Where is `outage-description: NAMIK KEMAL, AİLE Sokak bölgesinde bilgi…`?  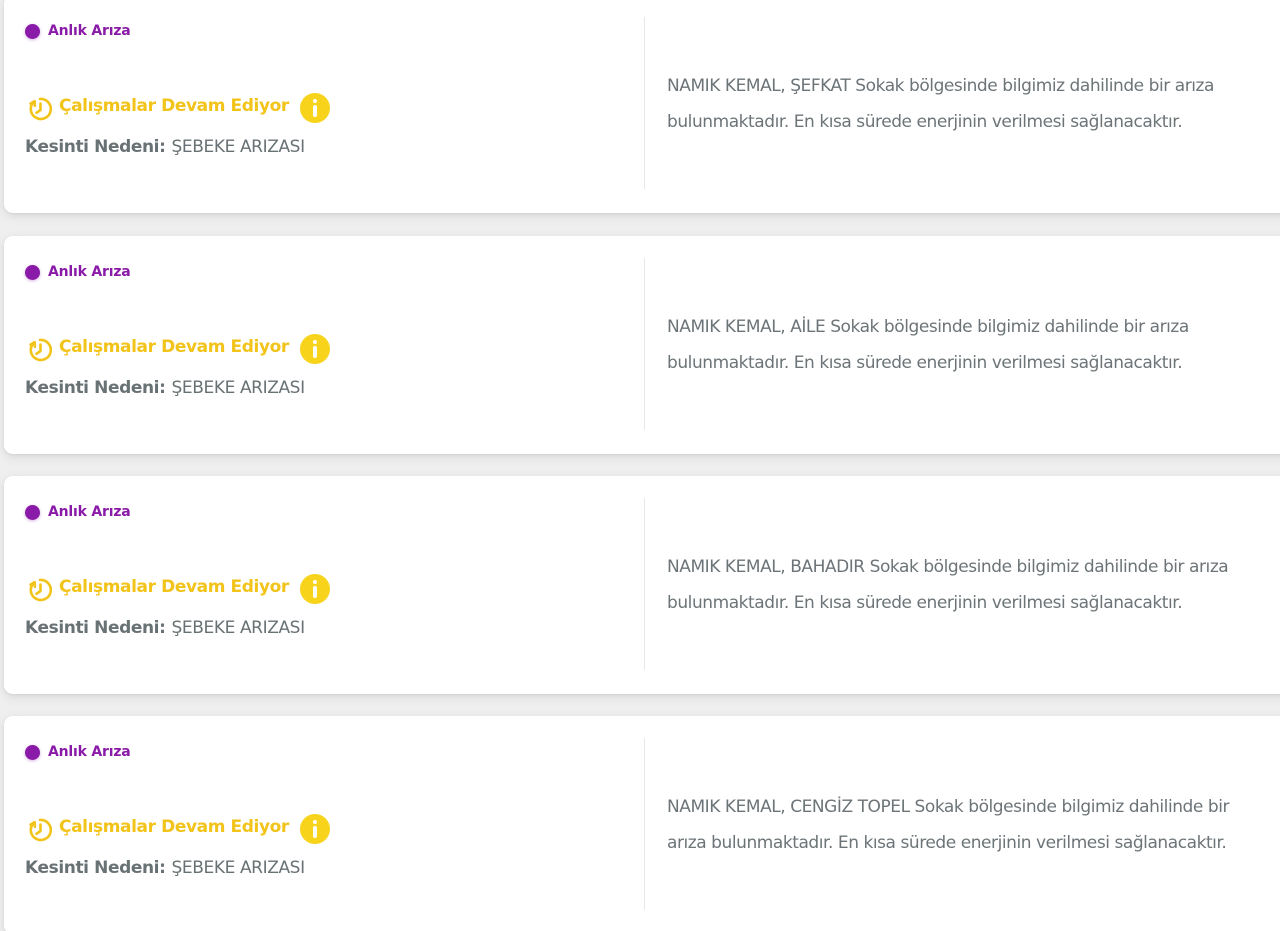
outage-description: NAMIK KEMAL, AİLE Sokak bölgesinde bilgi… is located at coordinates (928, 345).